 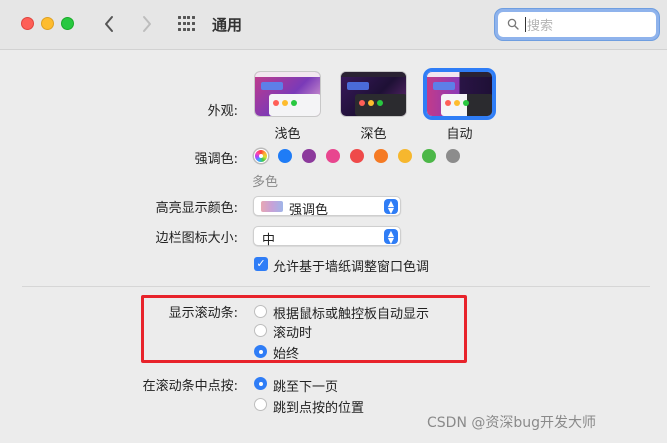 What do you see at coordinates (196, 208) in the screenshot?
I see `highlight-color-label: 高亮显示颜色:` at bounding box center [196, 208].